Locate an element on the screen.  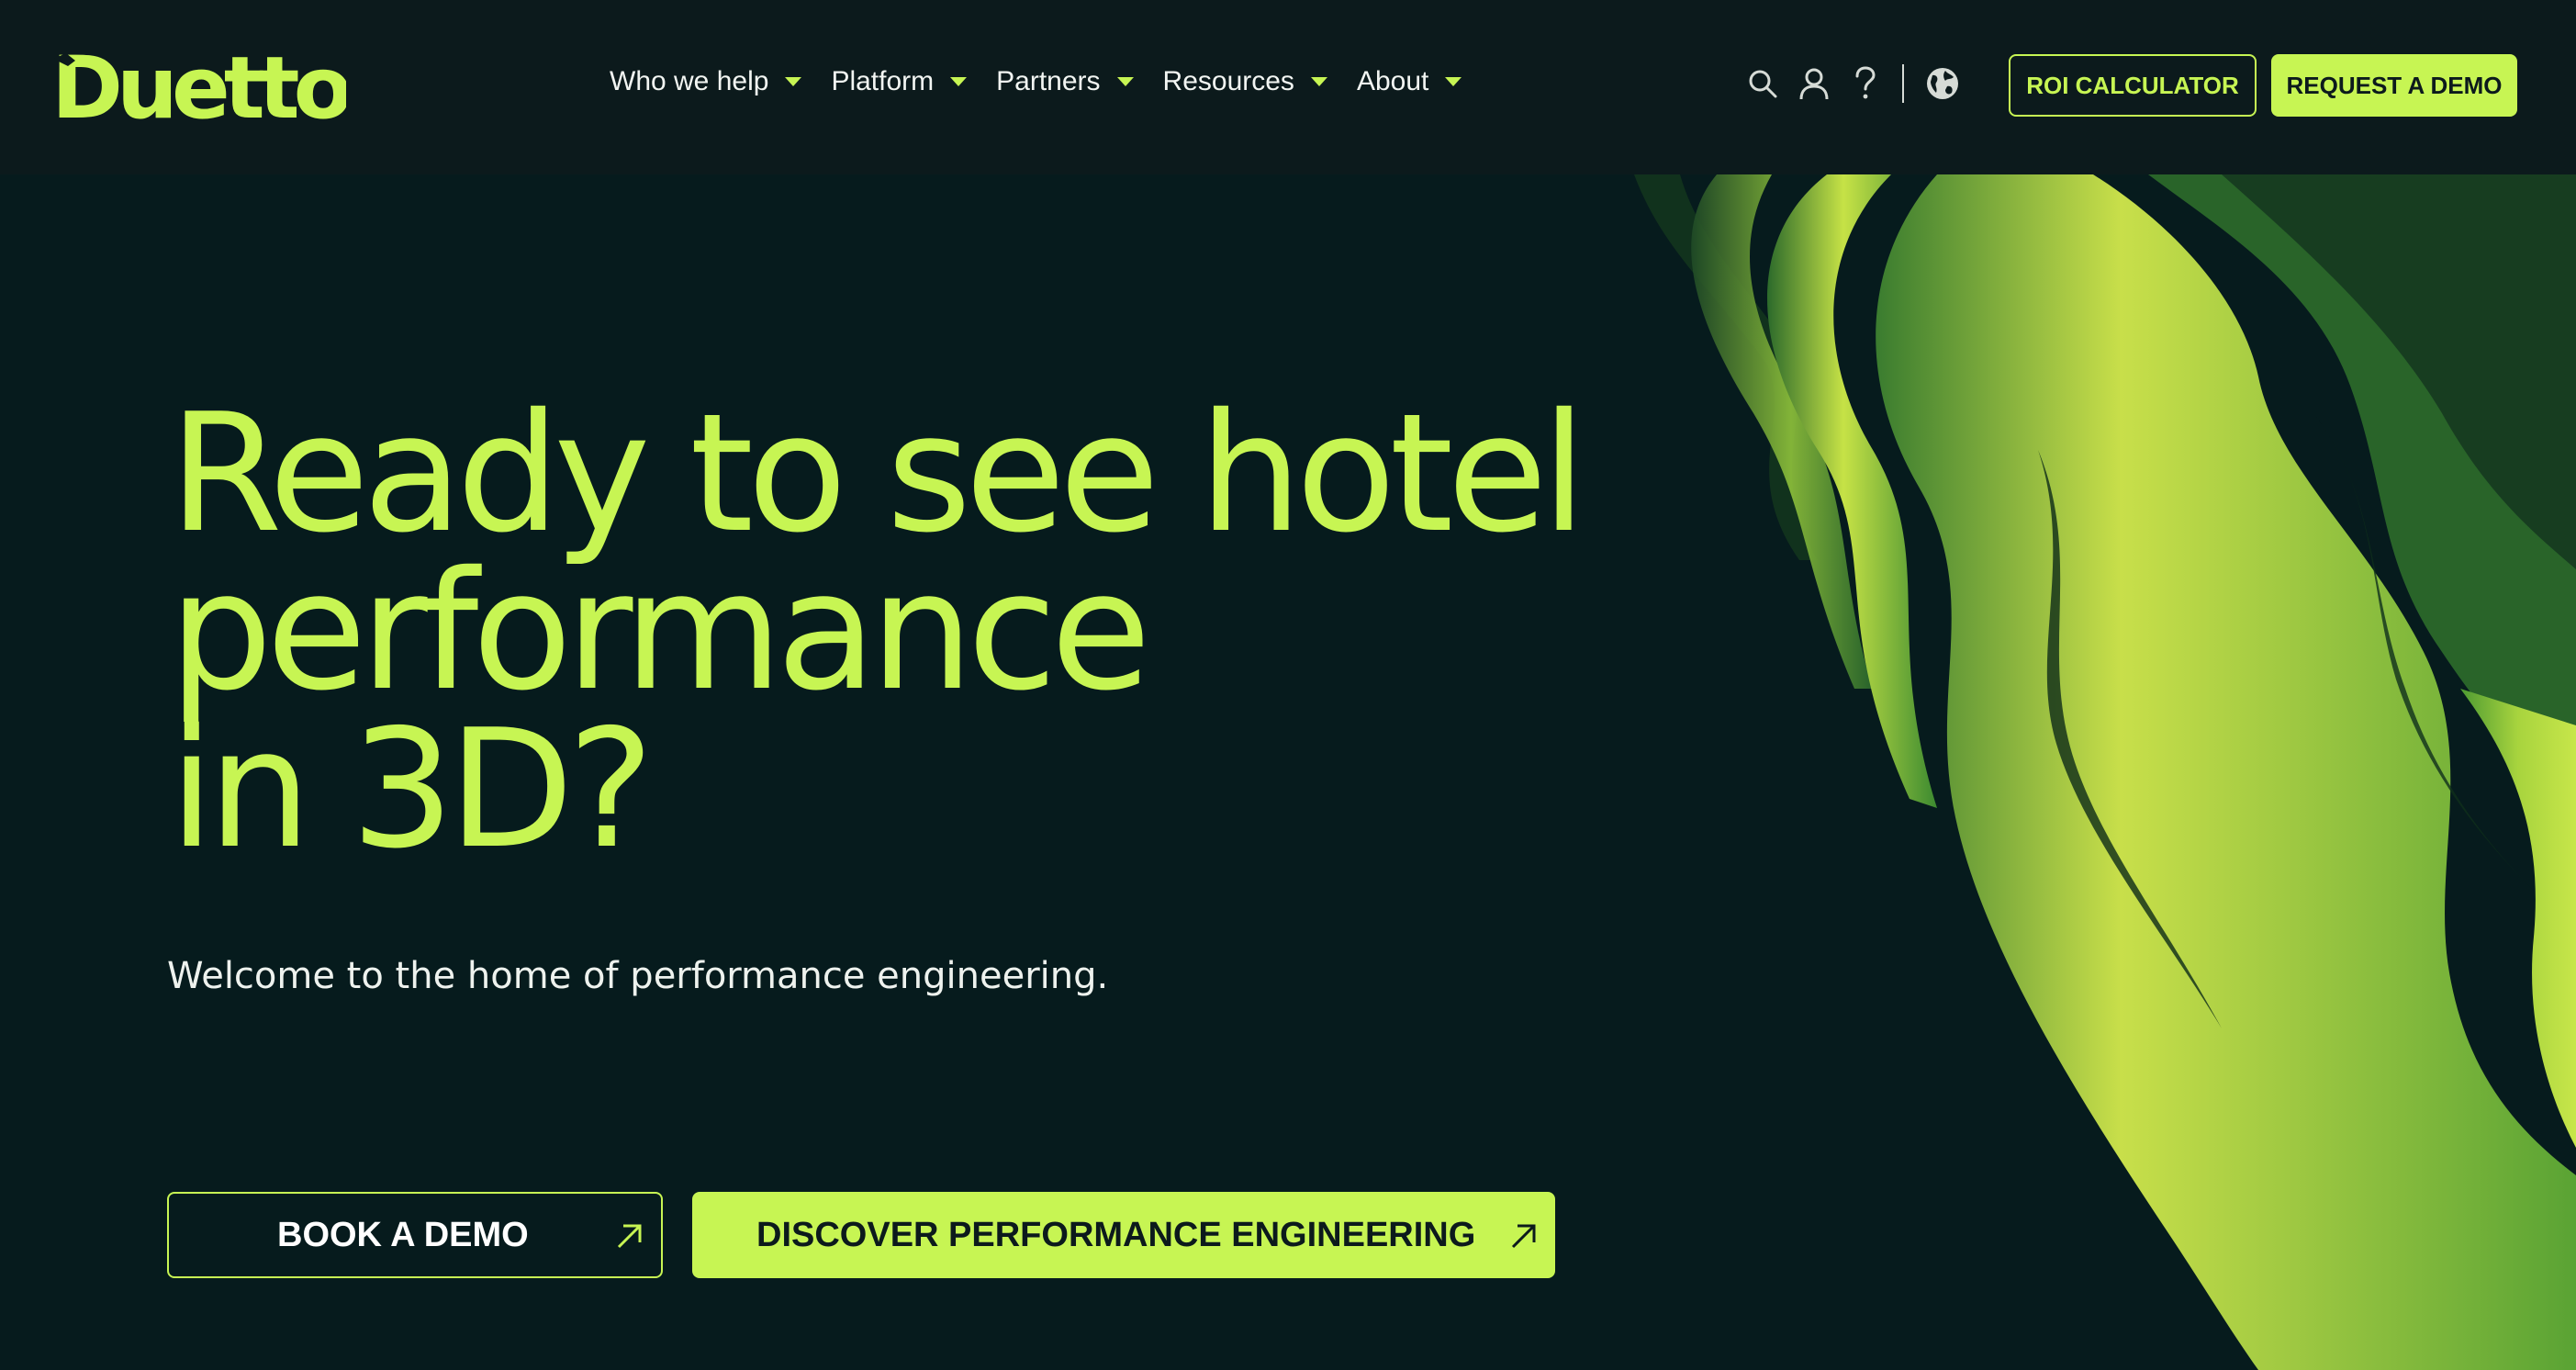
logo-wordmark: Duetto is located at coordinates (198, 86).